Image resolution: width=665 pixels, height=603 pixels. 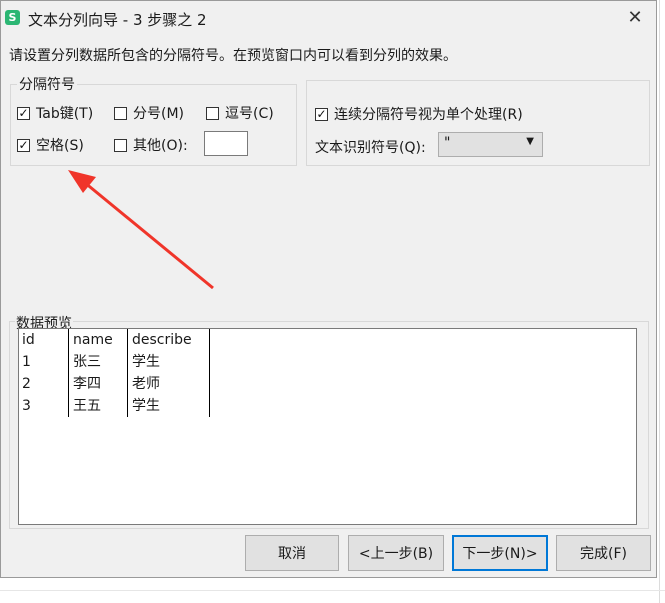 I want to click on back-button: <上一步(B), so click(x=396, y=553).